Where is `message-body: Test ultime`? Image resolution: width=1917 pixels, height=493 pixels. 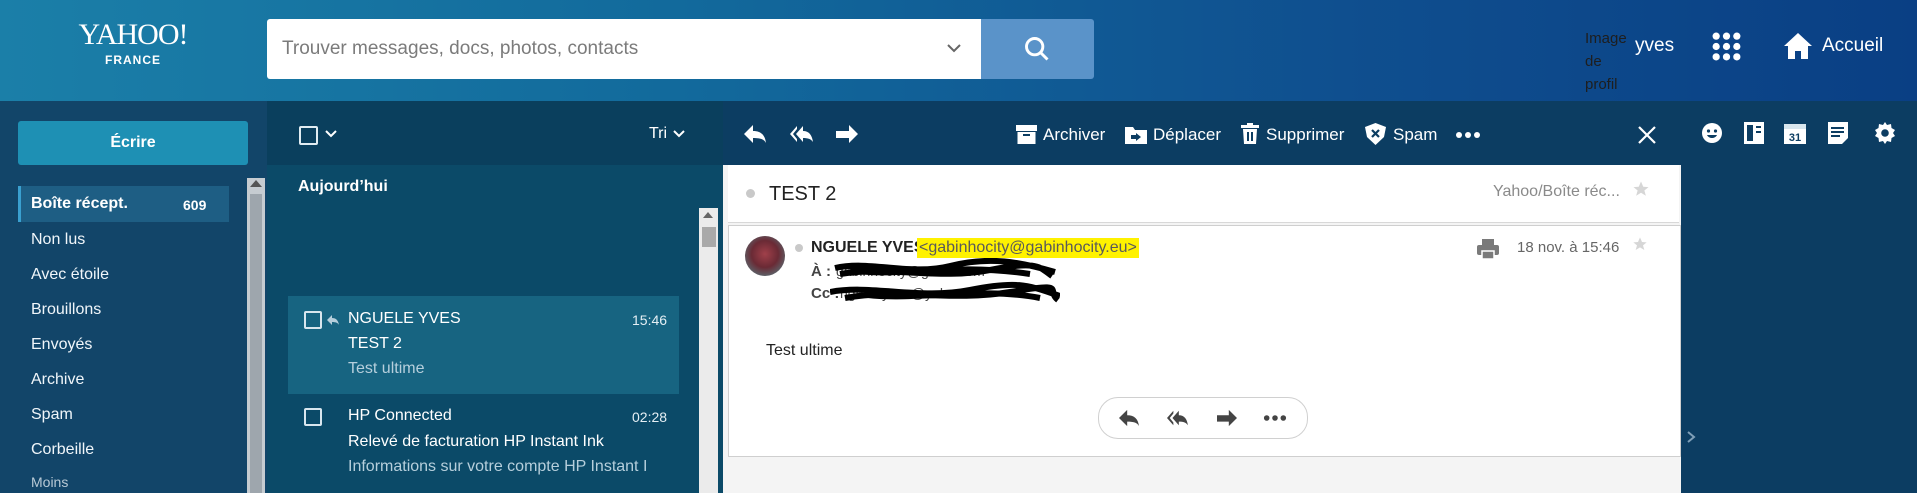 message-body: Test ultime is located at coordinates (804, 350).